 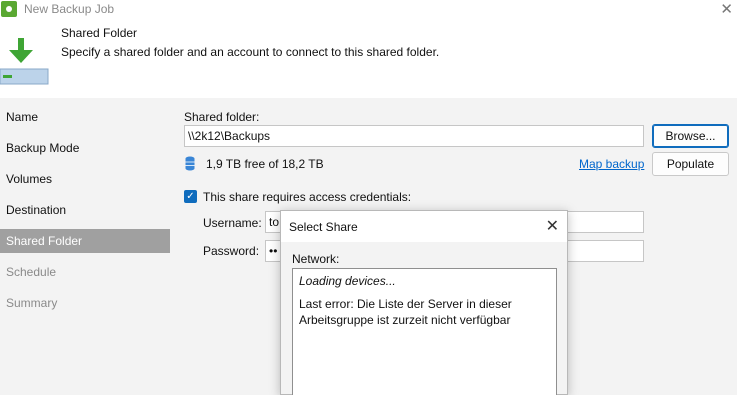 I want to click on database-icon, so click(x=190, y=163).